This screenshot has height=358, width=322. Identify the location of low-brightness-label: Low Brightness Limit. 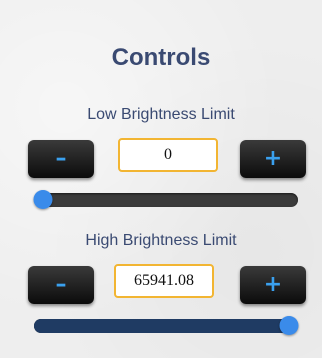
(161, 114).